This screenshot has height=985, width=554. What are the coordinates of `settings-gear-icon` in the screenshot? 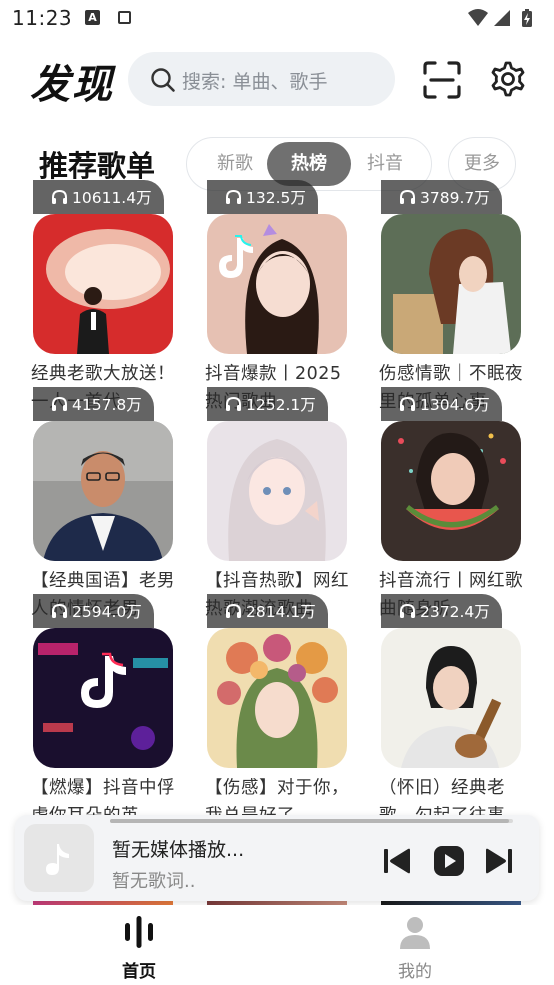 It's located at (508, 79).